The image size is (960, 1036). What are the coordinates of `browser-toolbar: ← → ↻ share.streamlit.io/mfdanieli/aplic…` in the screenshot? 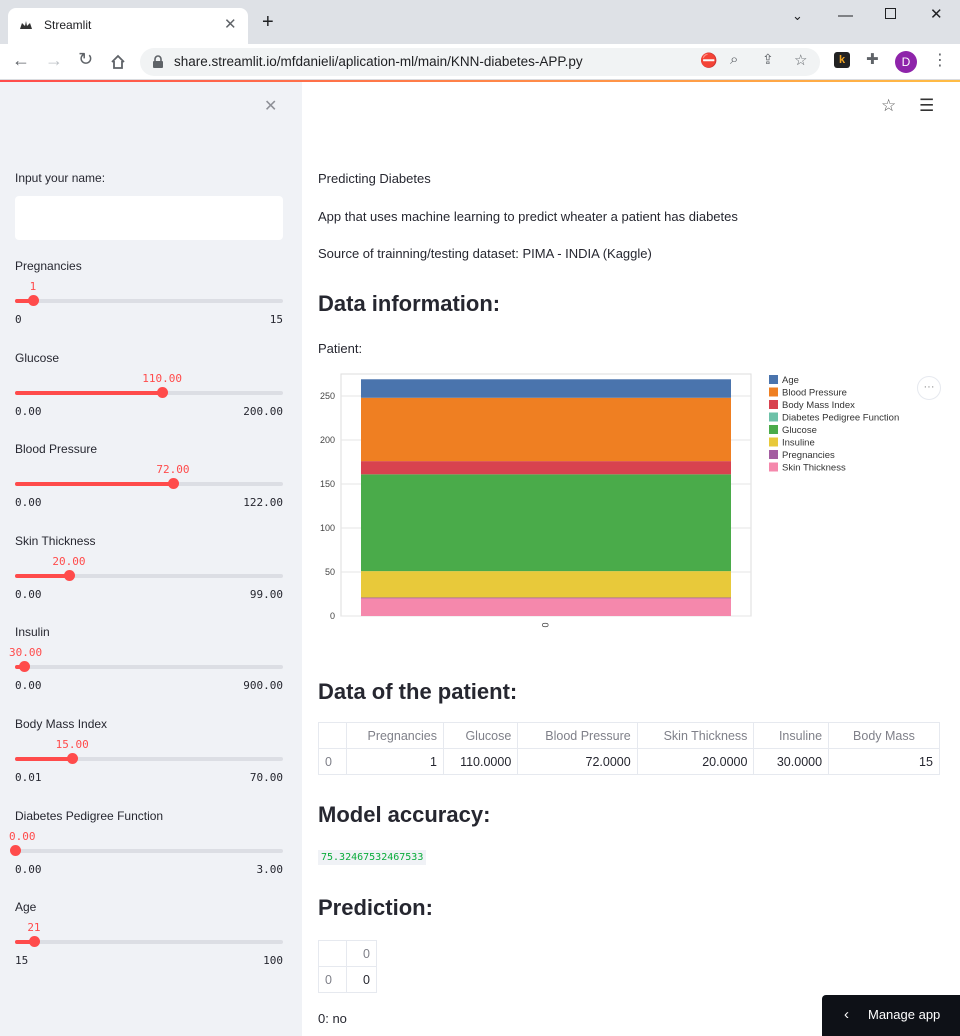 It's located at (480, 62).